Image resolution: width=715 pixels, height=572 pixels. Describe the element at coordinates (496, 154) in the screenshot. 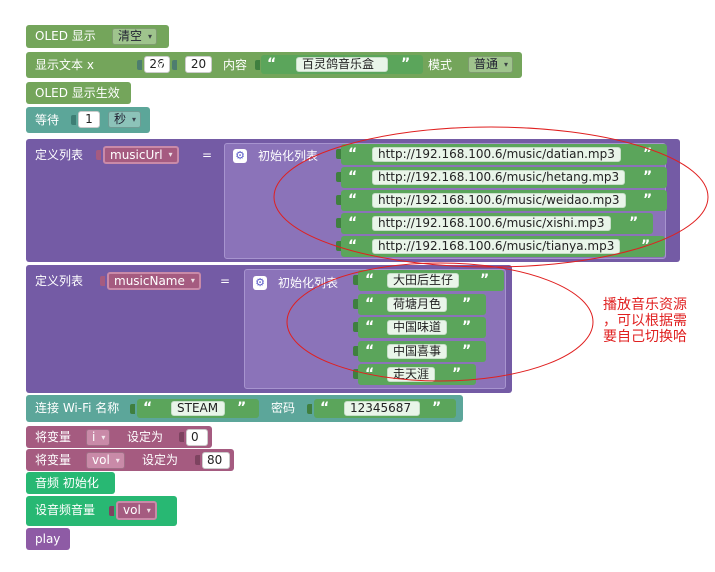

I see `list-item-text: http://192.168.100.6/music/datian.mp3` at that location.